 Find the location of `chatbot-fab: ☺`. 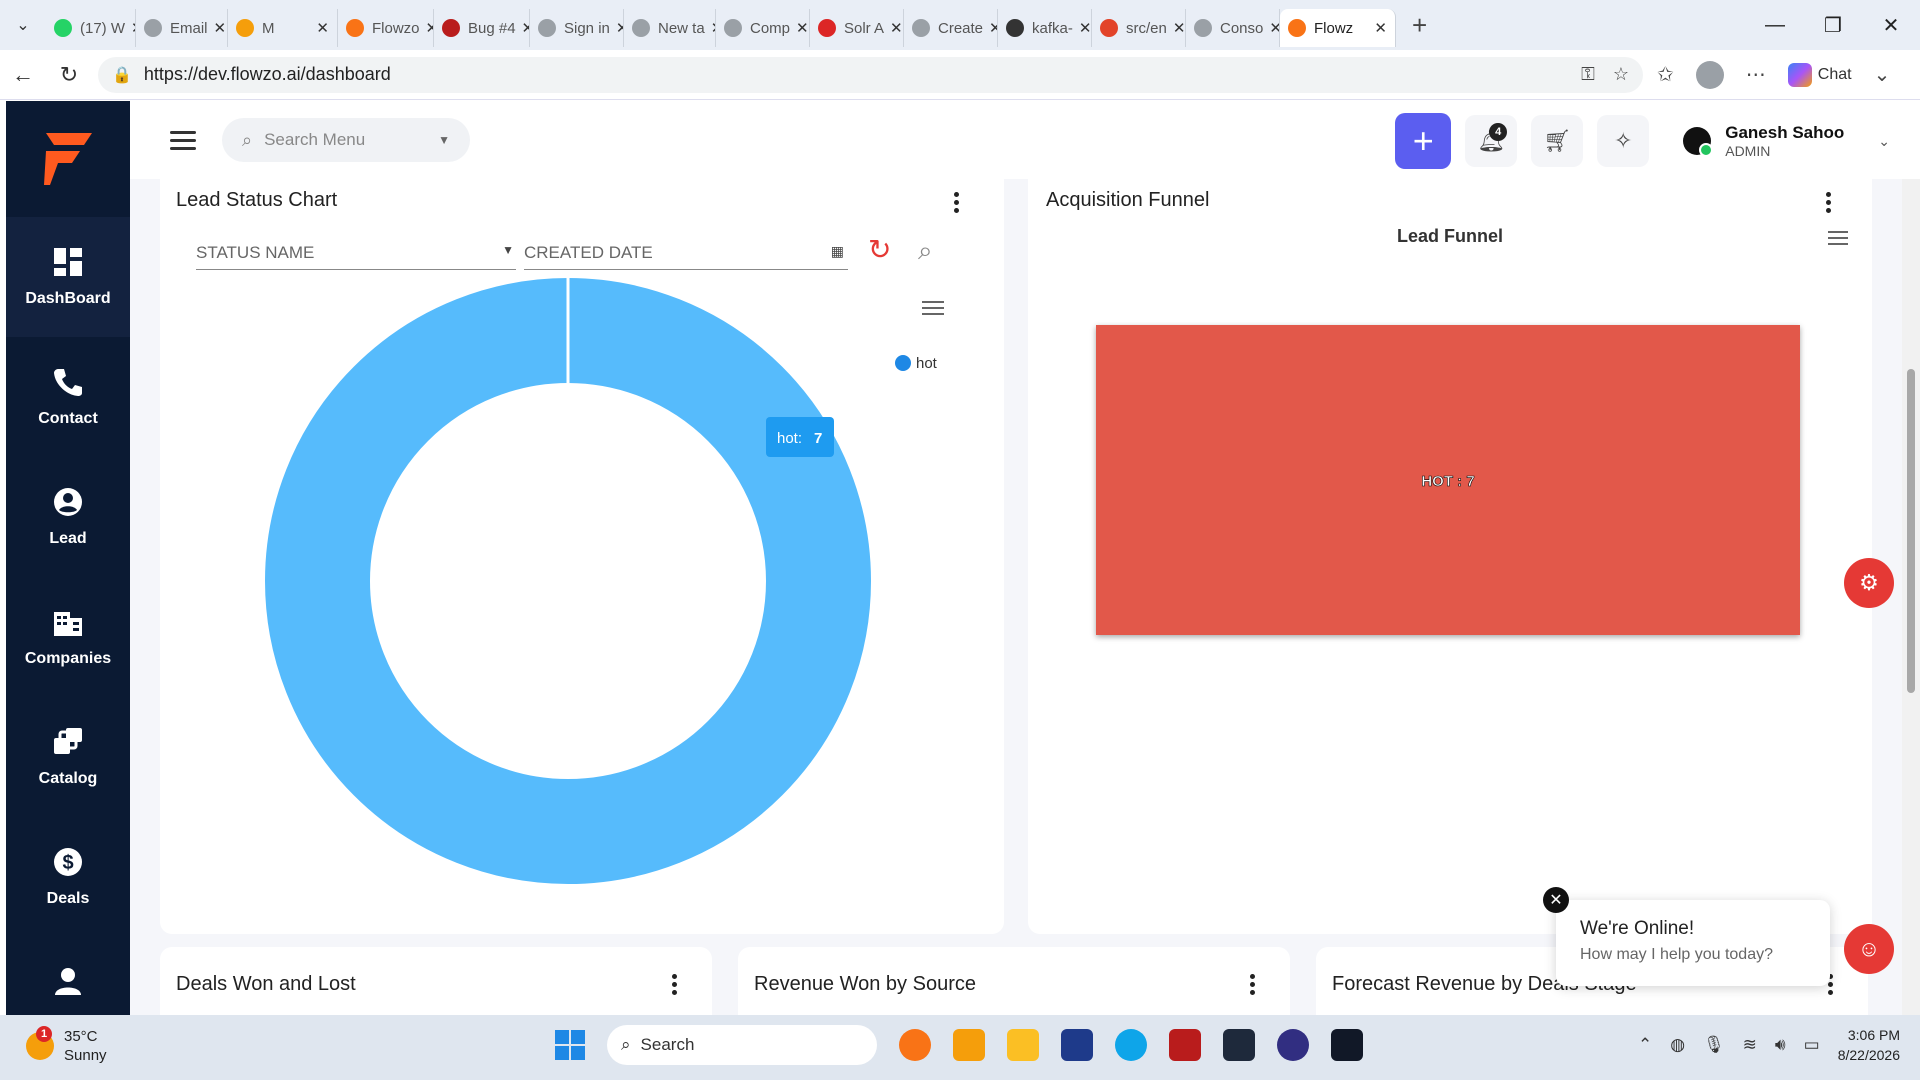

chatbot-fab: ☺ is located at coordinates (1869, 949).